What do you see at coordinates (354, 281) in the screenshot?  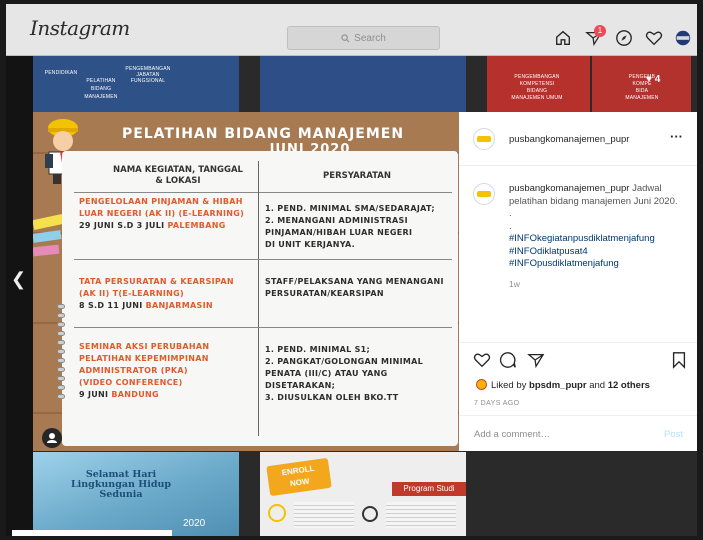 I see `row2-req-line1: STAFF/PELAKSANA YANG MENANGANI` at bounding box center [354, 281].